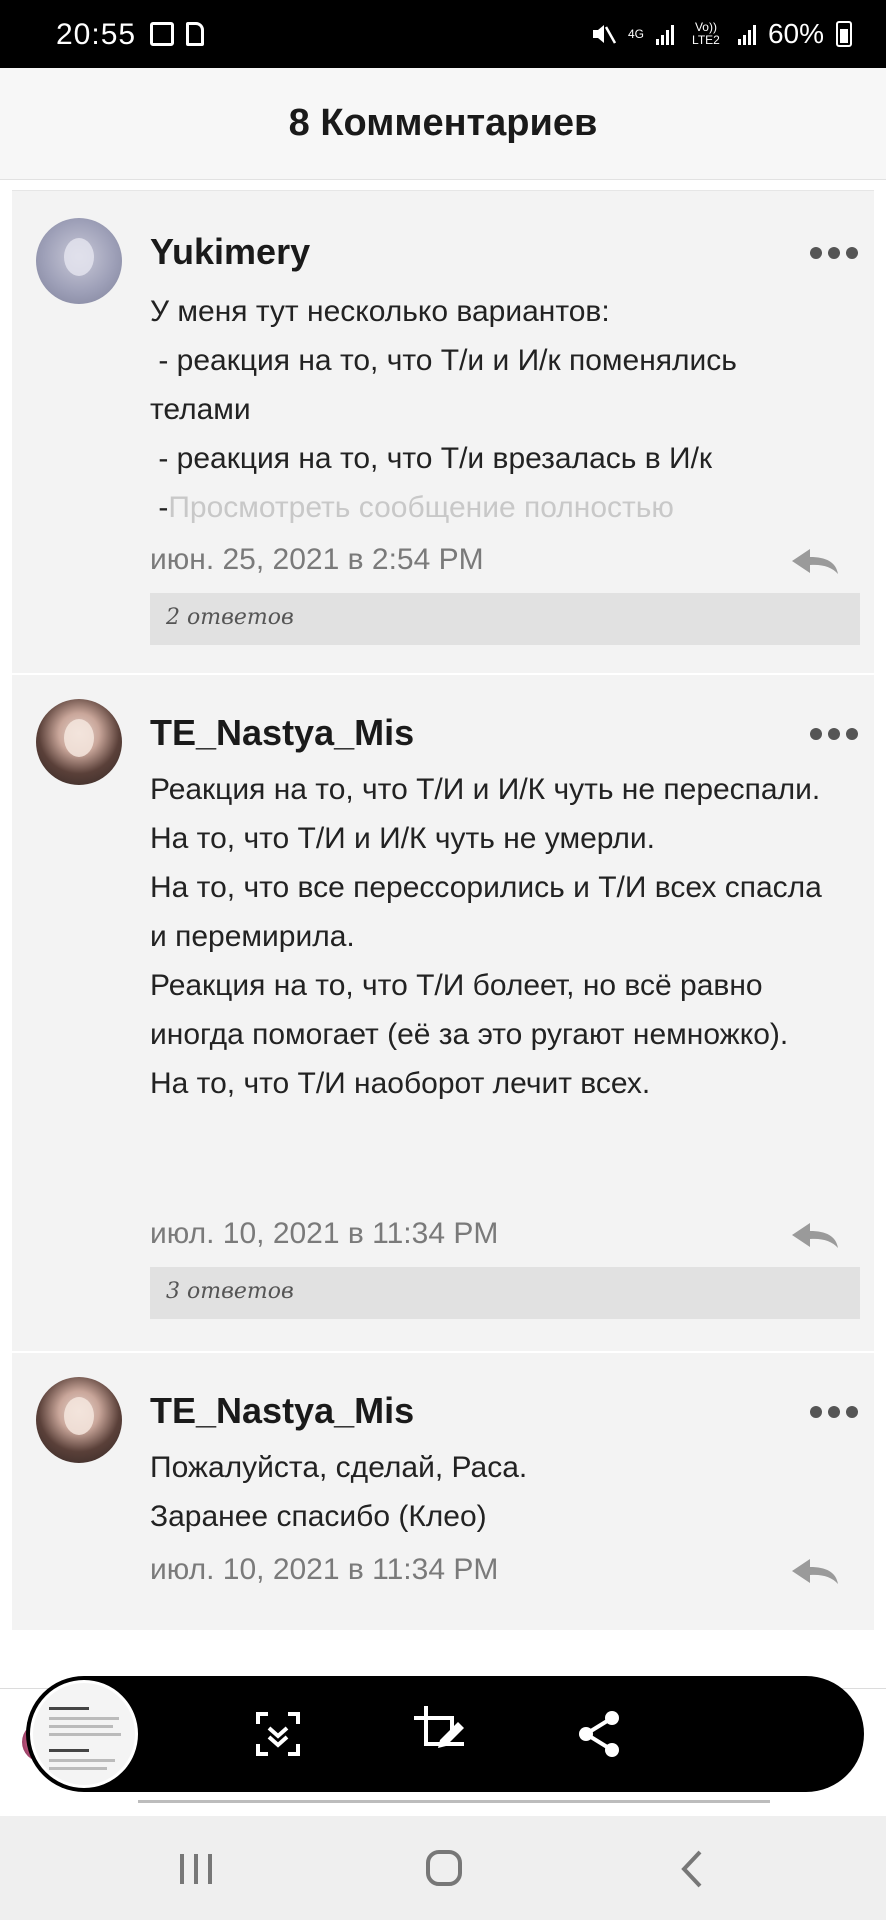  What do you see at coordinates (84, 1734) in the screenshot?
I see `screenshot-thumbnail` at bounding box center [84, 1734].